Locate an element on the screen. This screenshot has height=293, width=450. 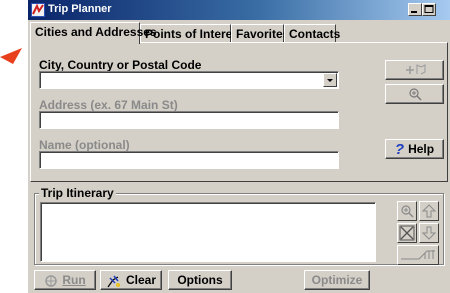
maximize-icon is located at coordinates (429, 9).